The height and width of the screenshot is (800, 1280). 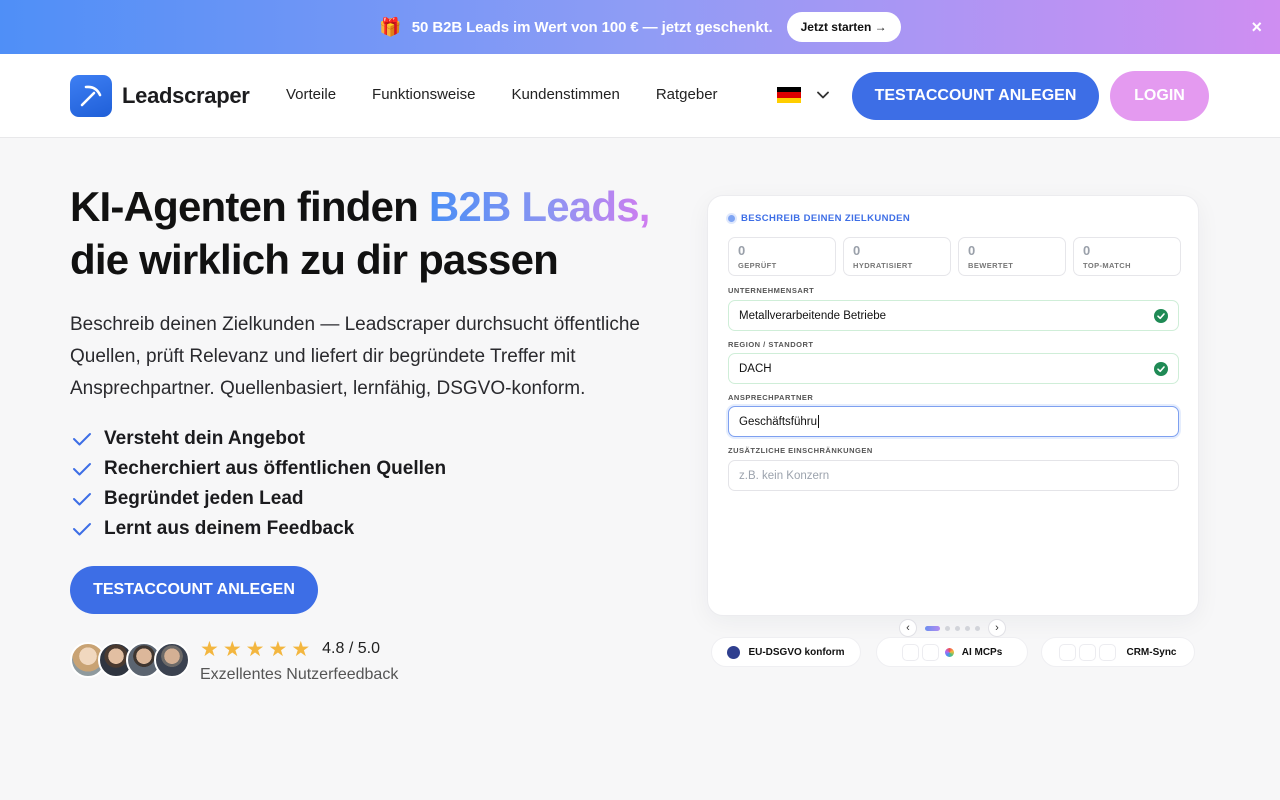 I want to click on feature-text: Recherchiert aus öffentlichen Quellen, so click(x=275, y=468).